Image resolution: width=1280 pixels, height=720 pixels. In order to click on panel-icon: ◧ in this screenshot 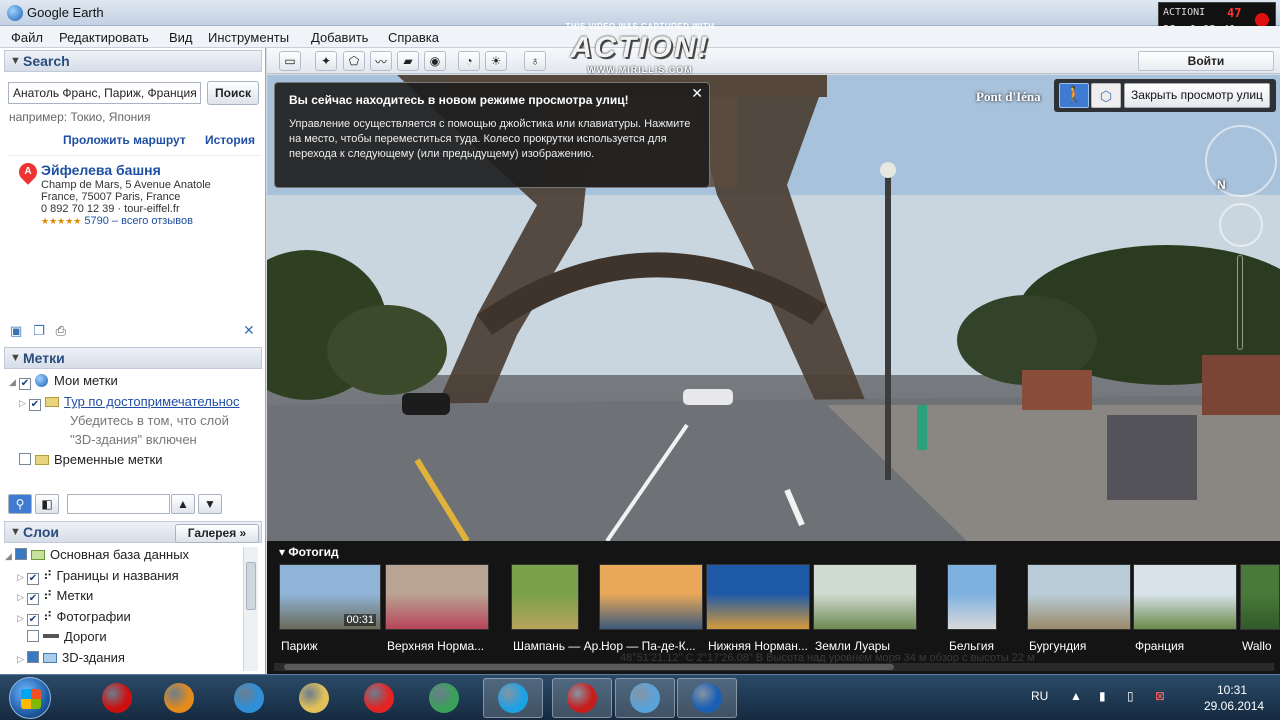, I will do `click(47, 504)`.